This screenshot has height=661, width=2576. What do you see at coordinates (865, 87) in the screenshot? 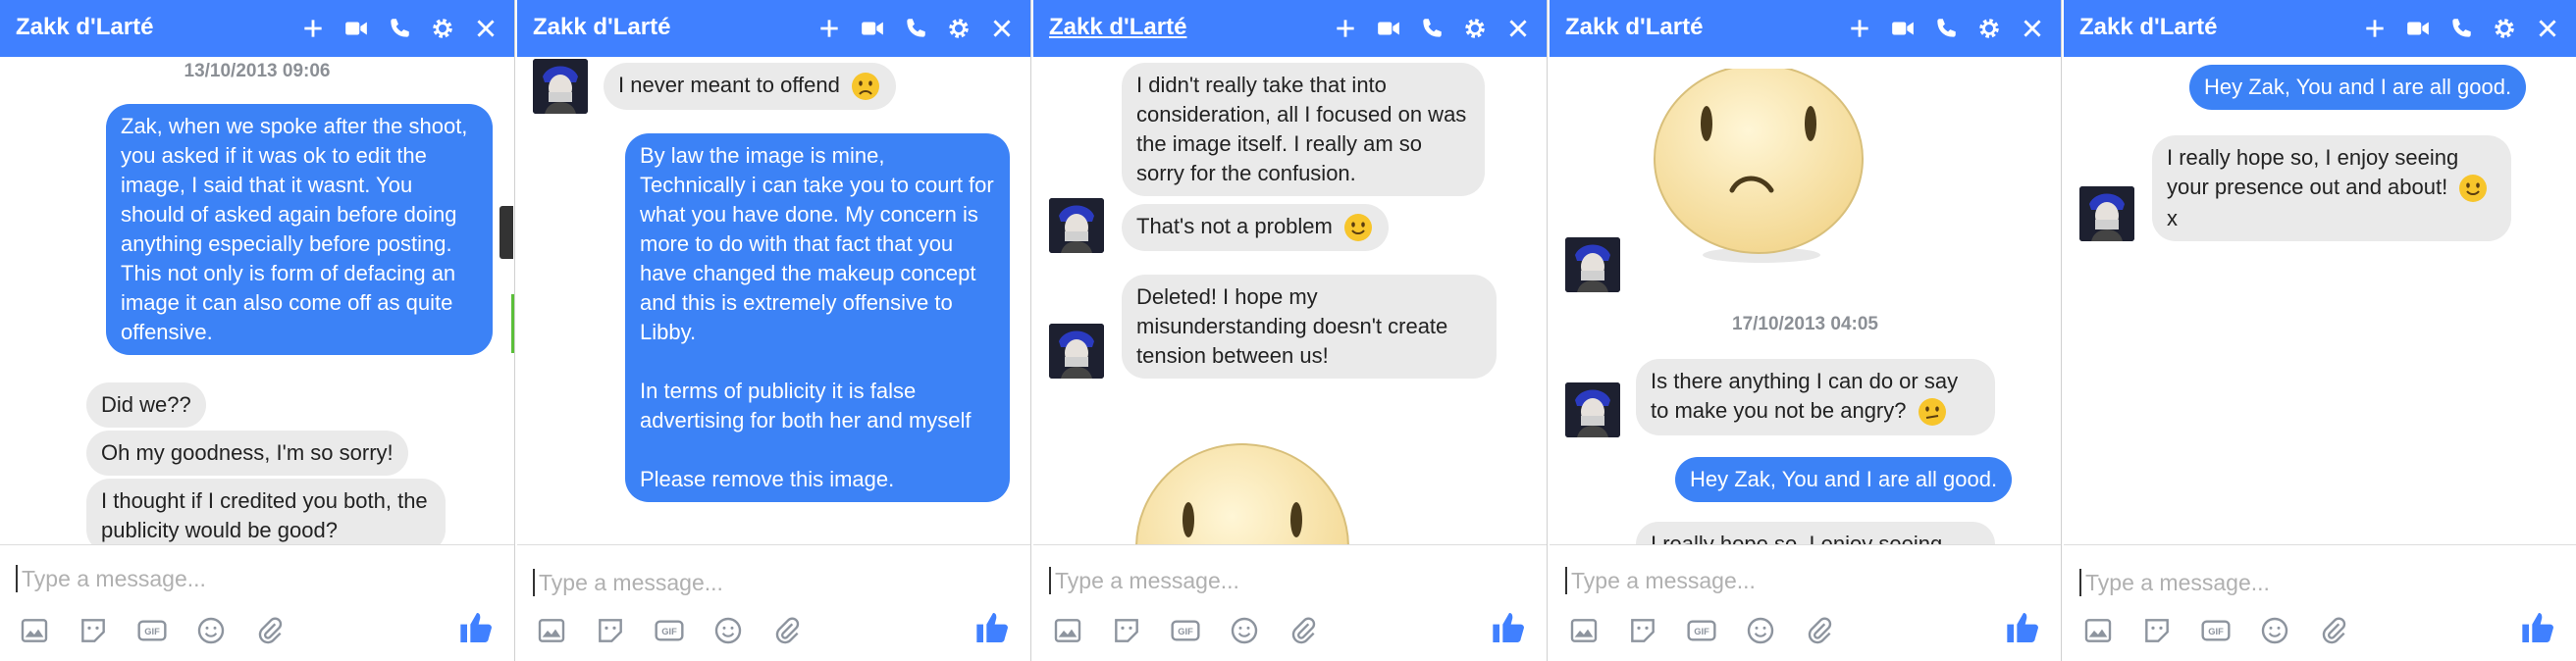
I see `sad-face-icon` at bounding box center [865, 87].